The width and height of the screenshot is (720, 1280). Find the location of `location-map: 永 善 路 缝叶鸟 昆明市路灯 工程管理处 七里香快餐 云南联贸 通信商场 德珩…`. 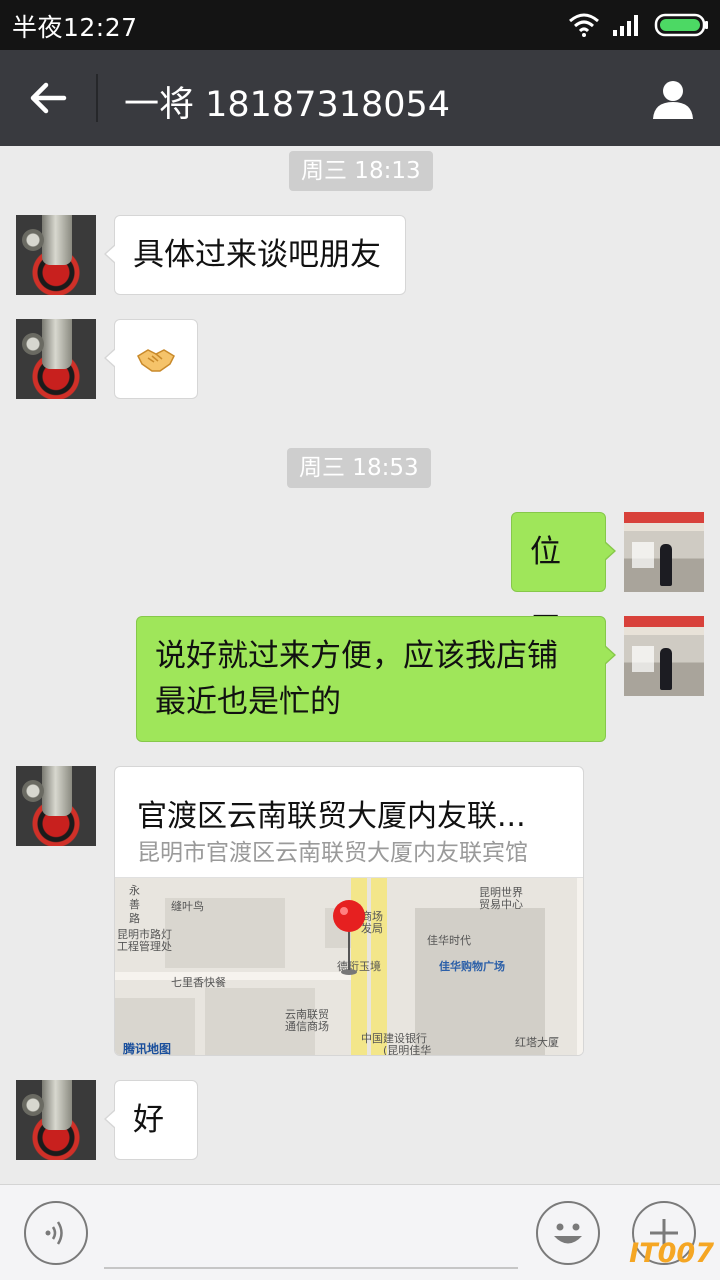

location-map: 永 善 路 缝叶鸟 昆明市路灯 工程管理处 七里香快餐 云南联贸 通信商场 德珩… is located at coordinates (349, 966).